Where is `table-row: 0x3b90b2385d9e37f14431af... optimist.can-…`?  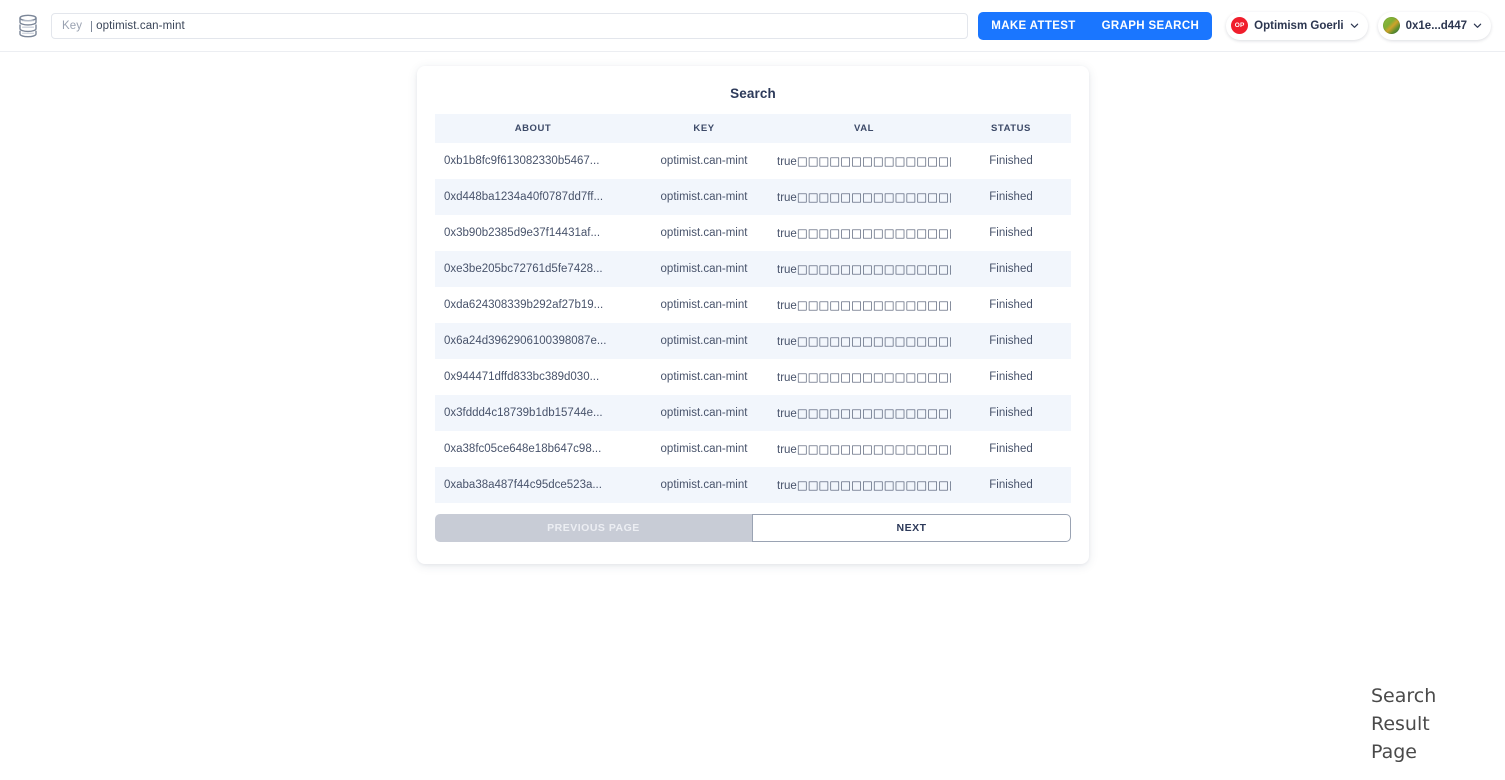
table-row: 0x3b90b2385d9e37f14431af... optimist.can-… is located at coordinates (753, 233).